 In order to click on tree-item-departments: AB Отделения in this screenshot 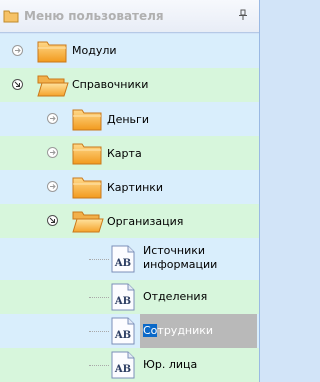, I will do `click(129, 297)`.